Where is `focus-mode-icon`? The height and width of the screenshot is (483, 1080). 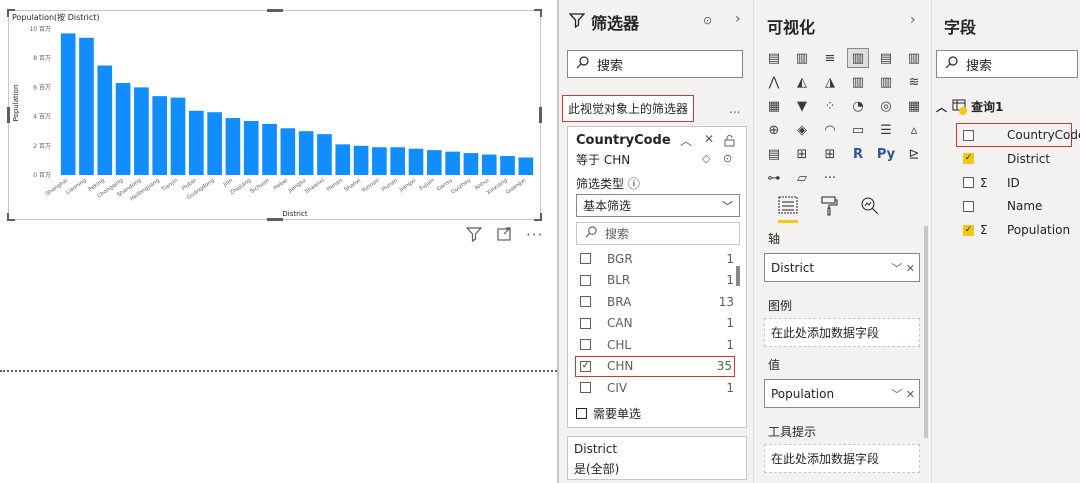 focus-mode-icon is located at coordinates (504, 236).